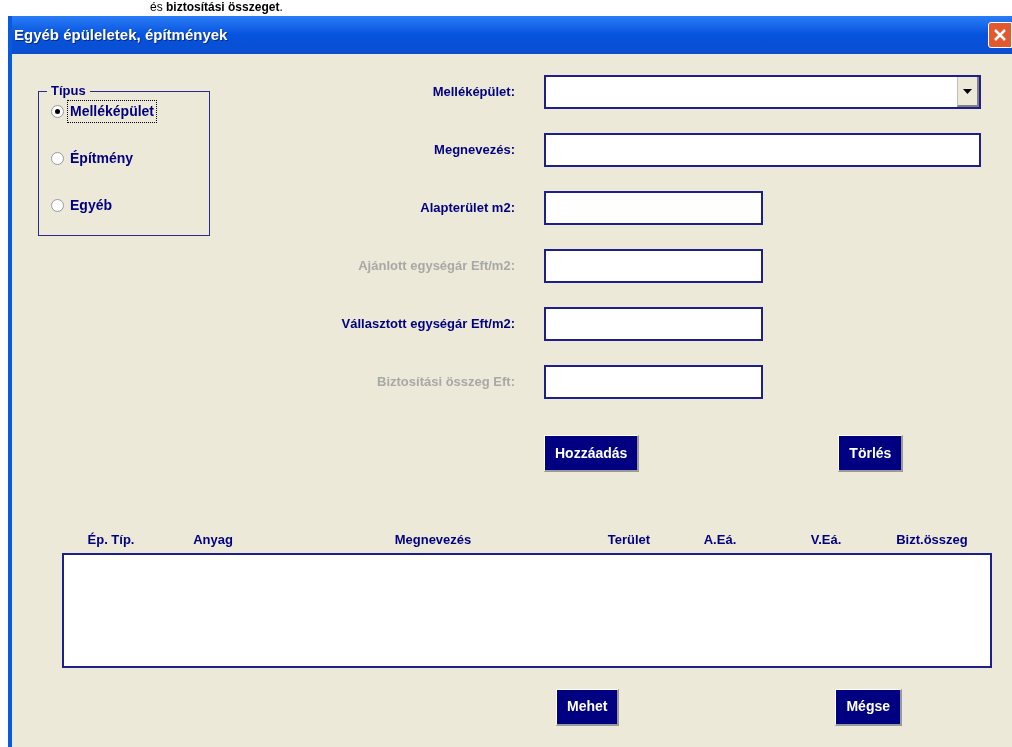  I want to click on field-label: Ajánlott egységár Eft/m2:, so click(436, 266).